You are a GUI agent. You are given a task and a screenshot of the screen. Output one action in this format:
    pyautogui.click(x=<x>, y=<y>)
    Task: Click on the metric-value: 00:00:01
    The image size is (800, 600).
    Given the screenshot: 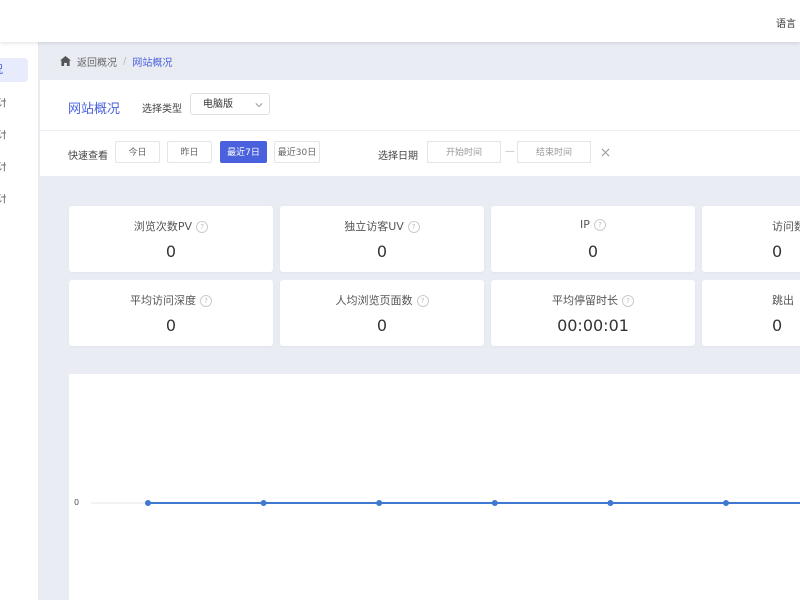 What is the action you would take?
    pyautogui.click(x=593, y=325)
    